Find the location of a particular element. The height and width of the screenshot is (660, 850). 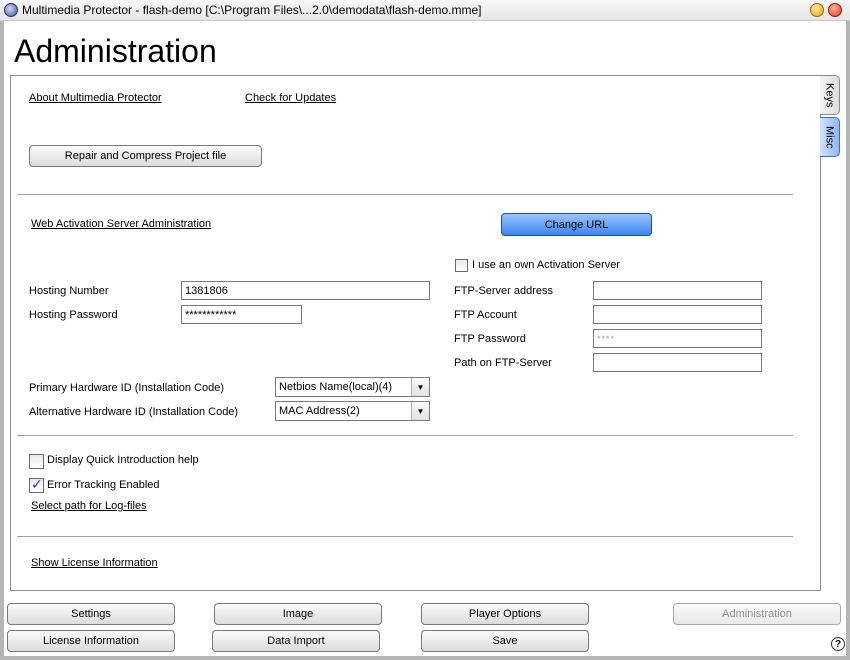

quick-intro-checkbox is located at coordinates (36, 461).